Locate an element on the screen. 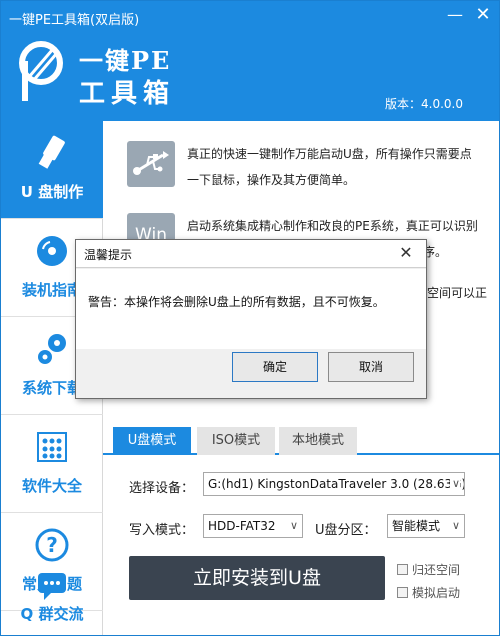  write-mode-label: 写入模式： is located at coordinates (162, 530).